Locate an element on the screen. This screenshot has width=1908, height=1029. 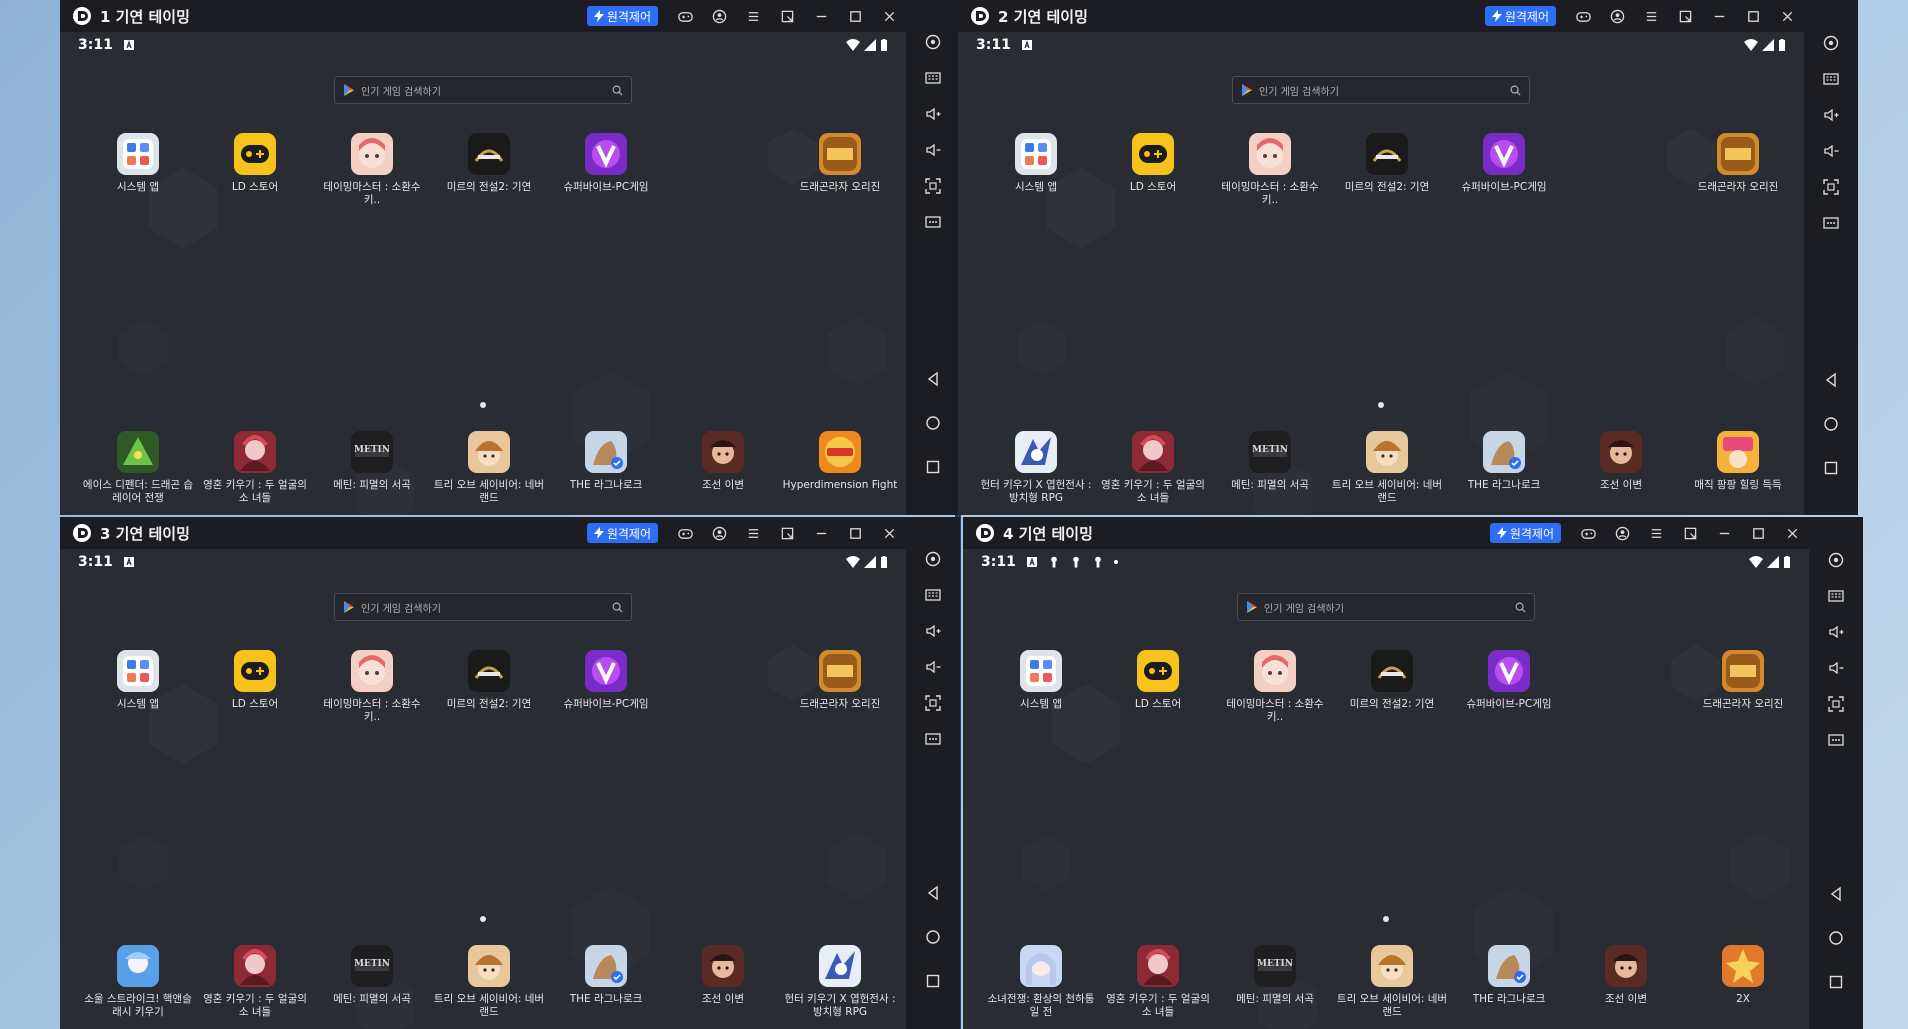
app-shortcut: Hyperdimension Fight is located at coordinates (840, 461).